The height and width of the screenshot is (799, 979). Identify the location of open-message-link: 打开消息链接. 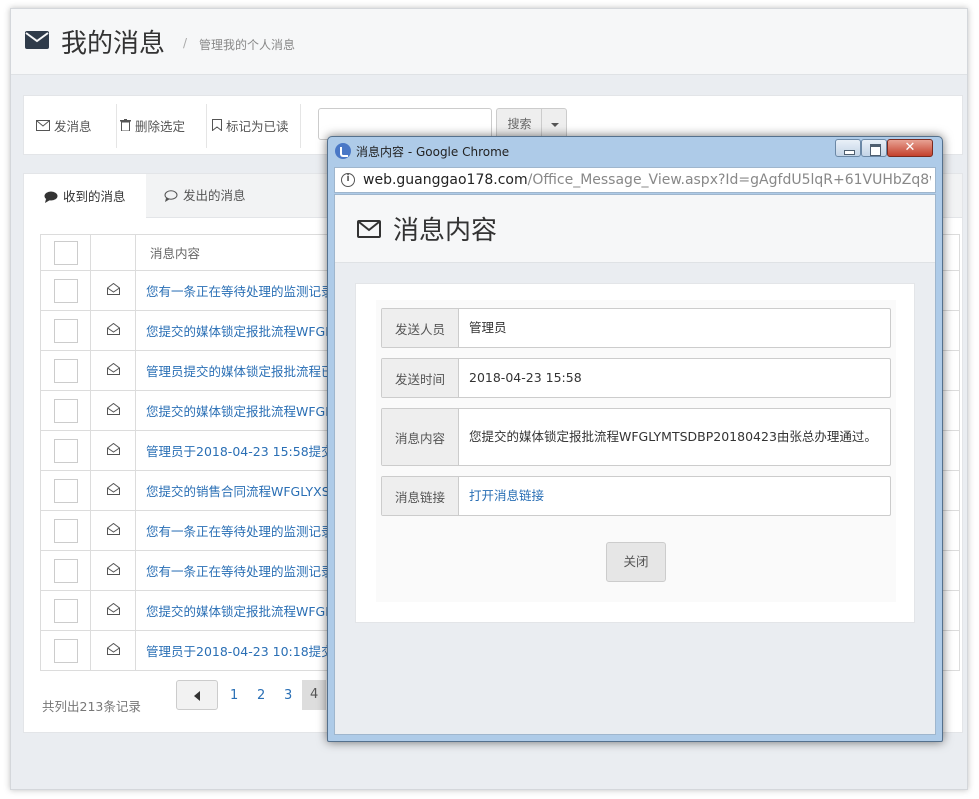
(674, 496).